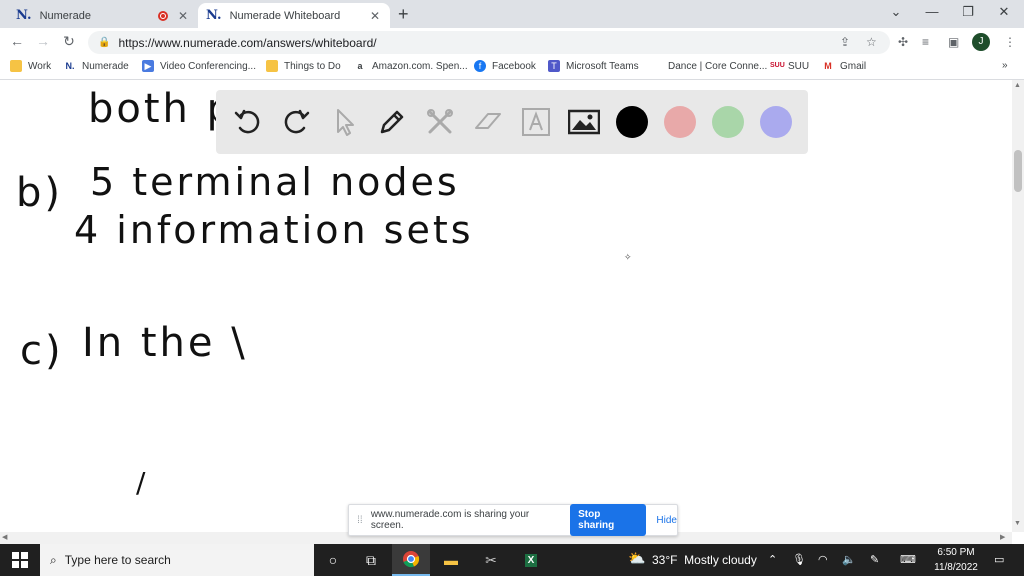 This screenshot has width=1024, height=576. Describe the element at coordinates (20, 560) in the screenshot. I see `windows-start-icon` at that location.